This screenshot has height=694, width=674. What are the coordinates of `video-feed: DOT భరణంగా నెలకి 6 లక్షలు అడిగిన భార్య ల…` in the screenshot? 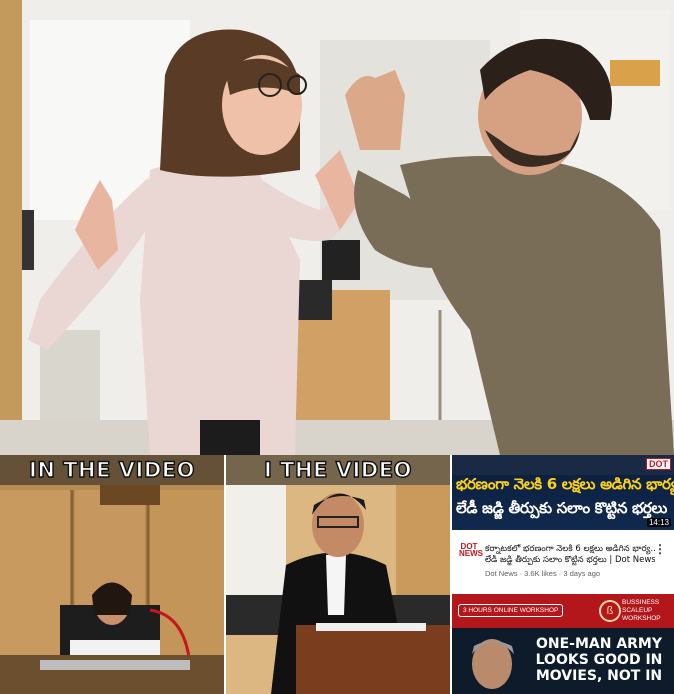 It's located at (563, 574).